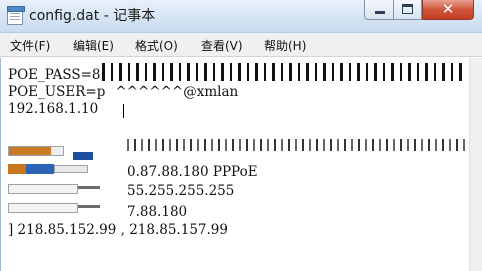 The image size is (482, 271). Describe the element at coordinates (285, 46) in the screenshot. I see `menu-help: 帮助(H)` at that location.